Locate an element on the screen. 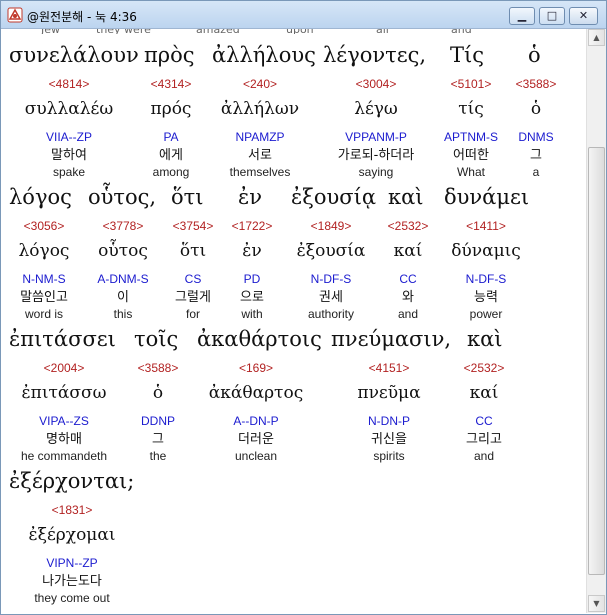 Image resolution: width=607 pixels, height=615 pixels. strong-number: <5101> is located at coordinates (471, 84).